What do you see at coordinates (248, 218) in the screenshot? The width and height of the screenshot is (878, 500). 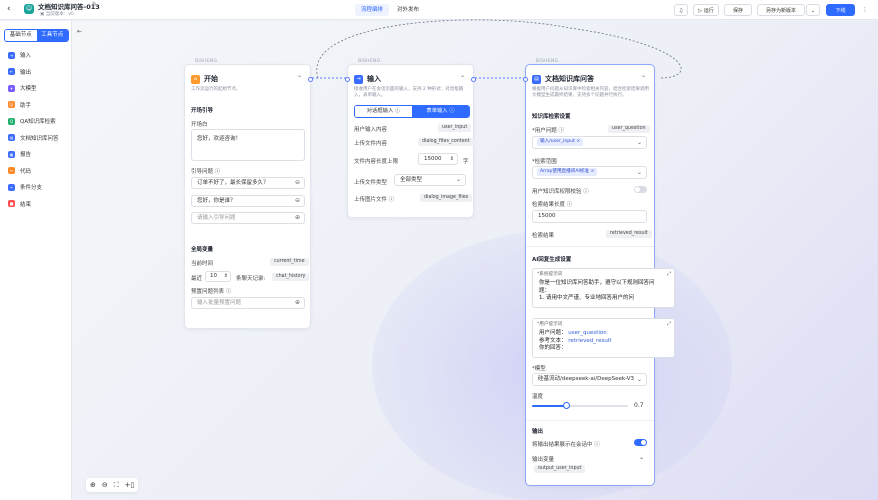 I see `guide-question-input: 请输入引导问题 ⊕` at bounding box center [248, 218].